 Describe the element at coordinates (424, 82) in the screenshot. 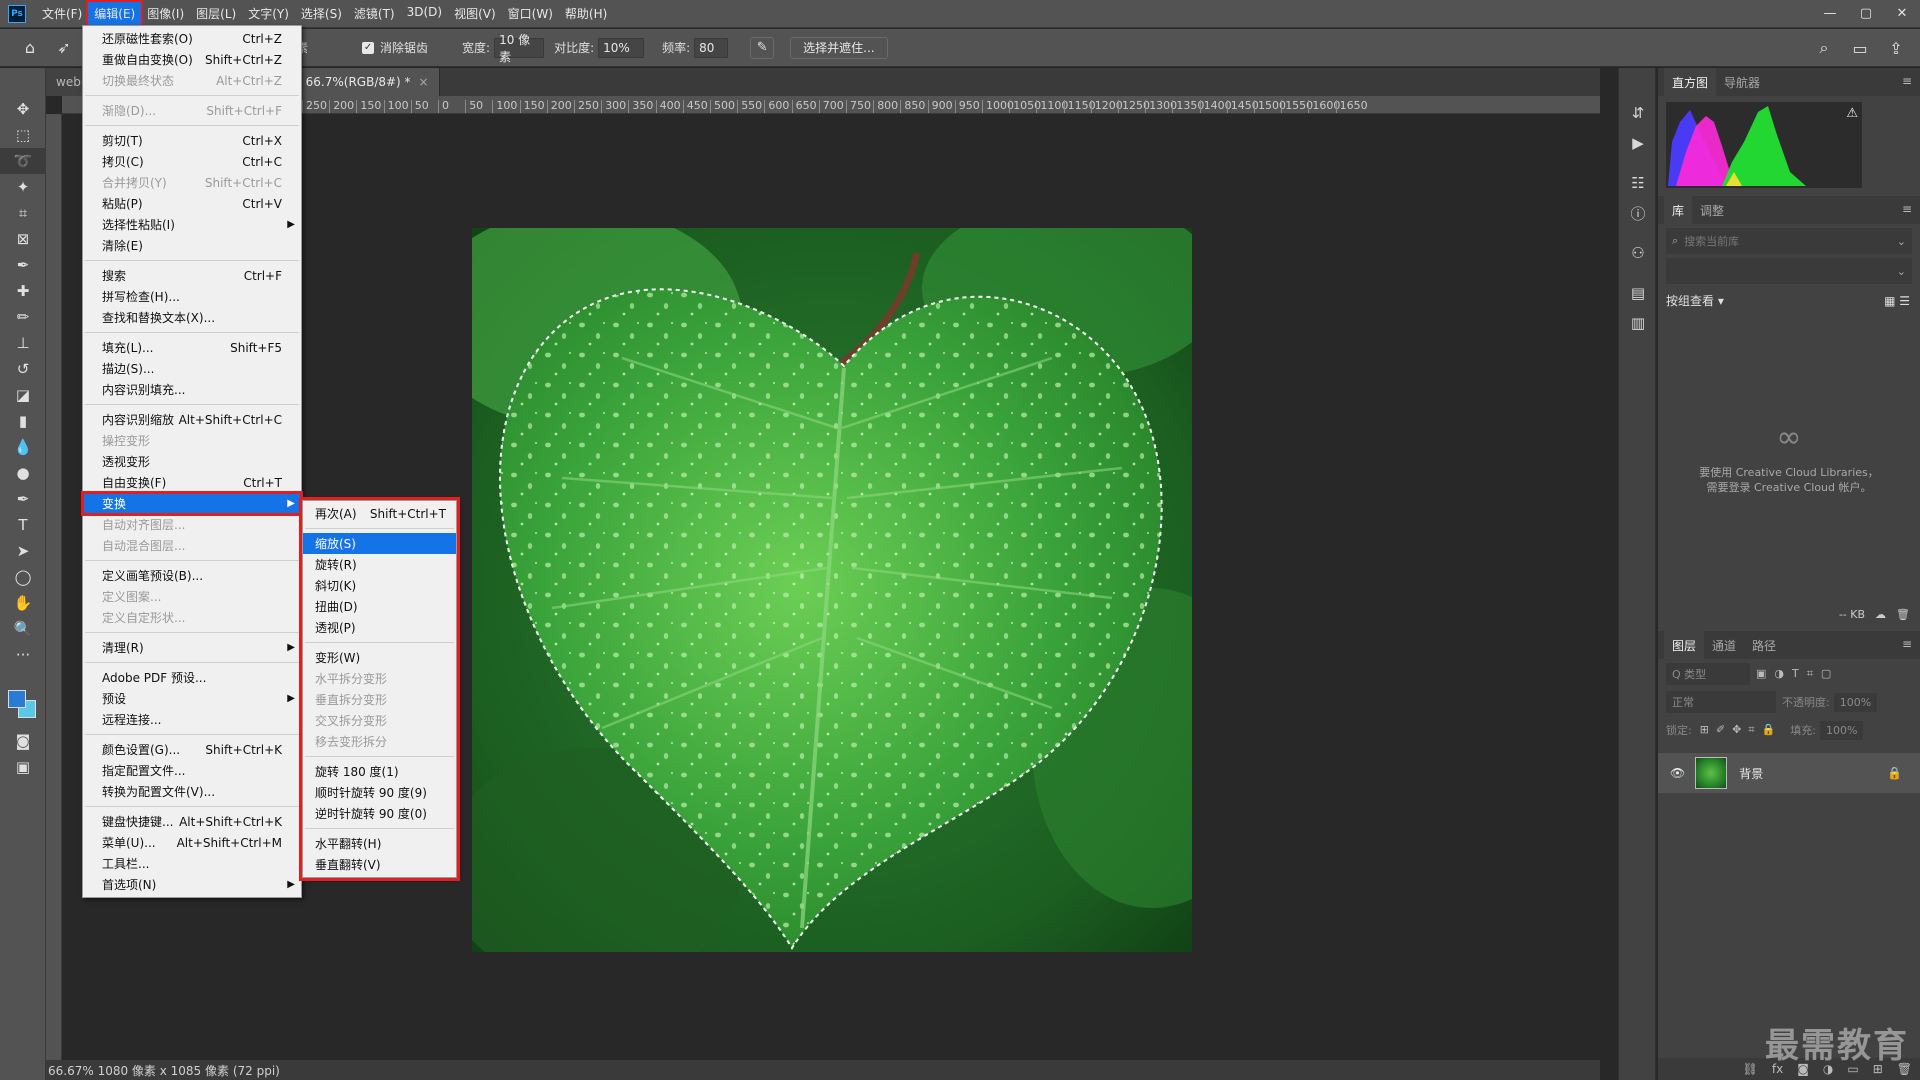

I see `close-tab-icon: ×` at that location.